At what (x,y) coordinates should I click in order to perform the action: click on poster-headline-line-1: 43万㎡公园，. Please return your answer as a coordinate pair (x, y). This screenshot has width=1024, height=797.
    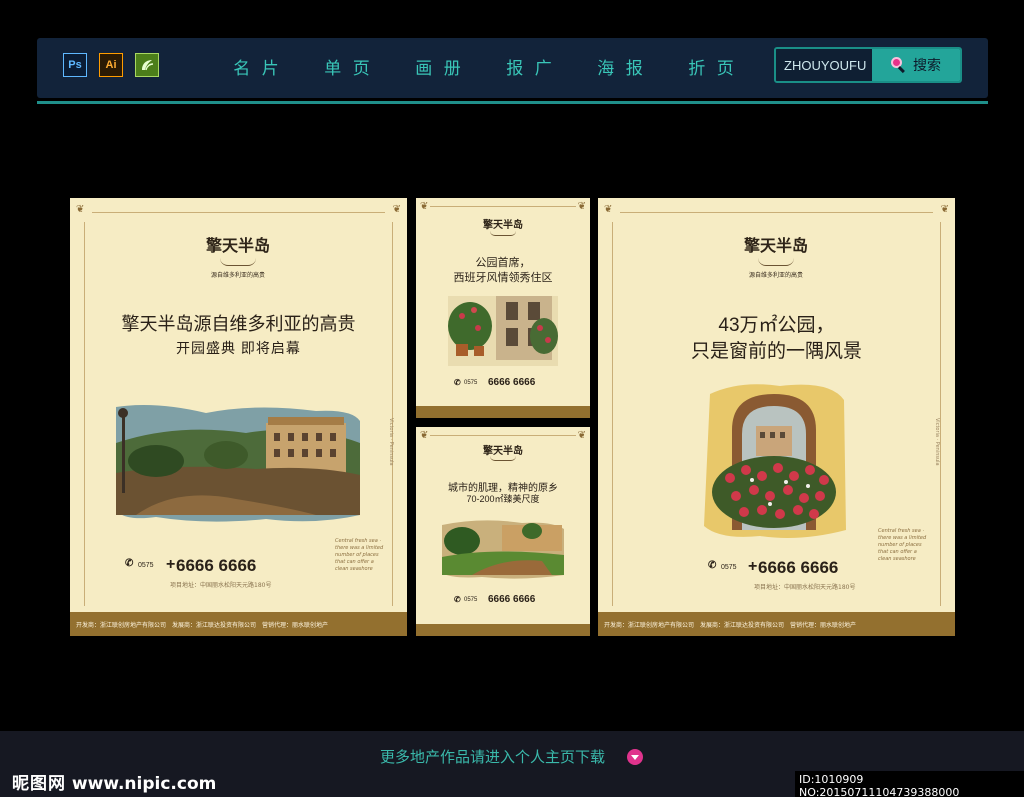
    Looking at the image, I should click on (776, 325).